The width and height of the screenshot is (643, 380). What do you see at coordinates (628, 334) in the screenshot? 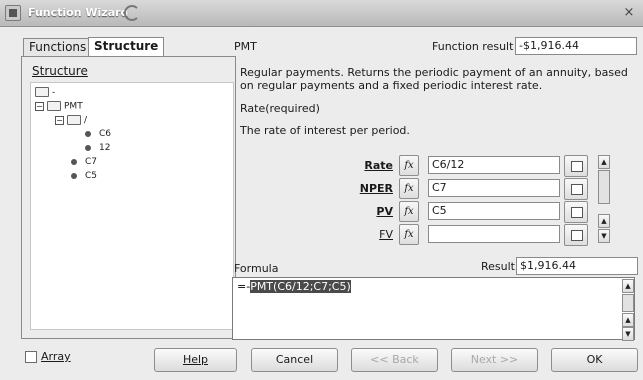
I see `formula-scroll-down: ▼` at bounding box center [628, 334].